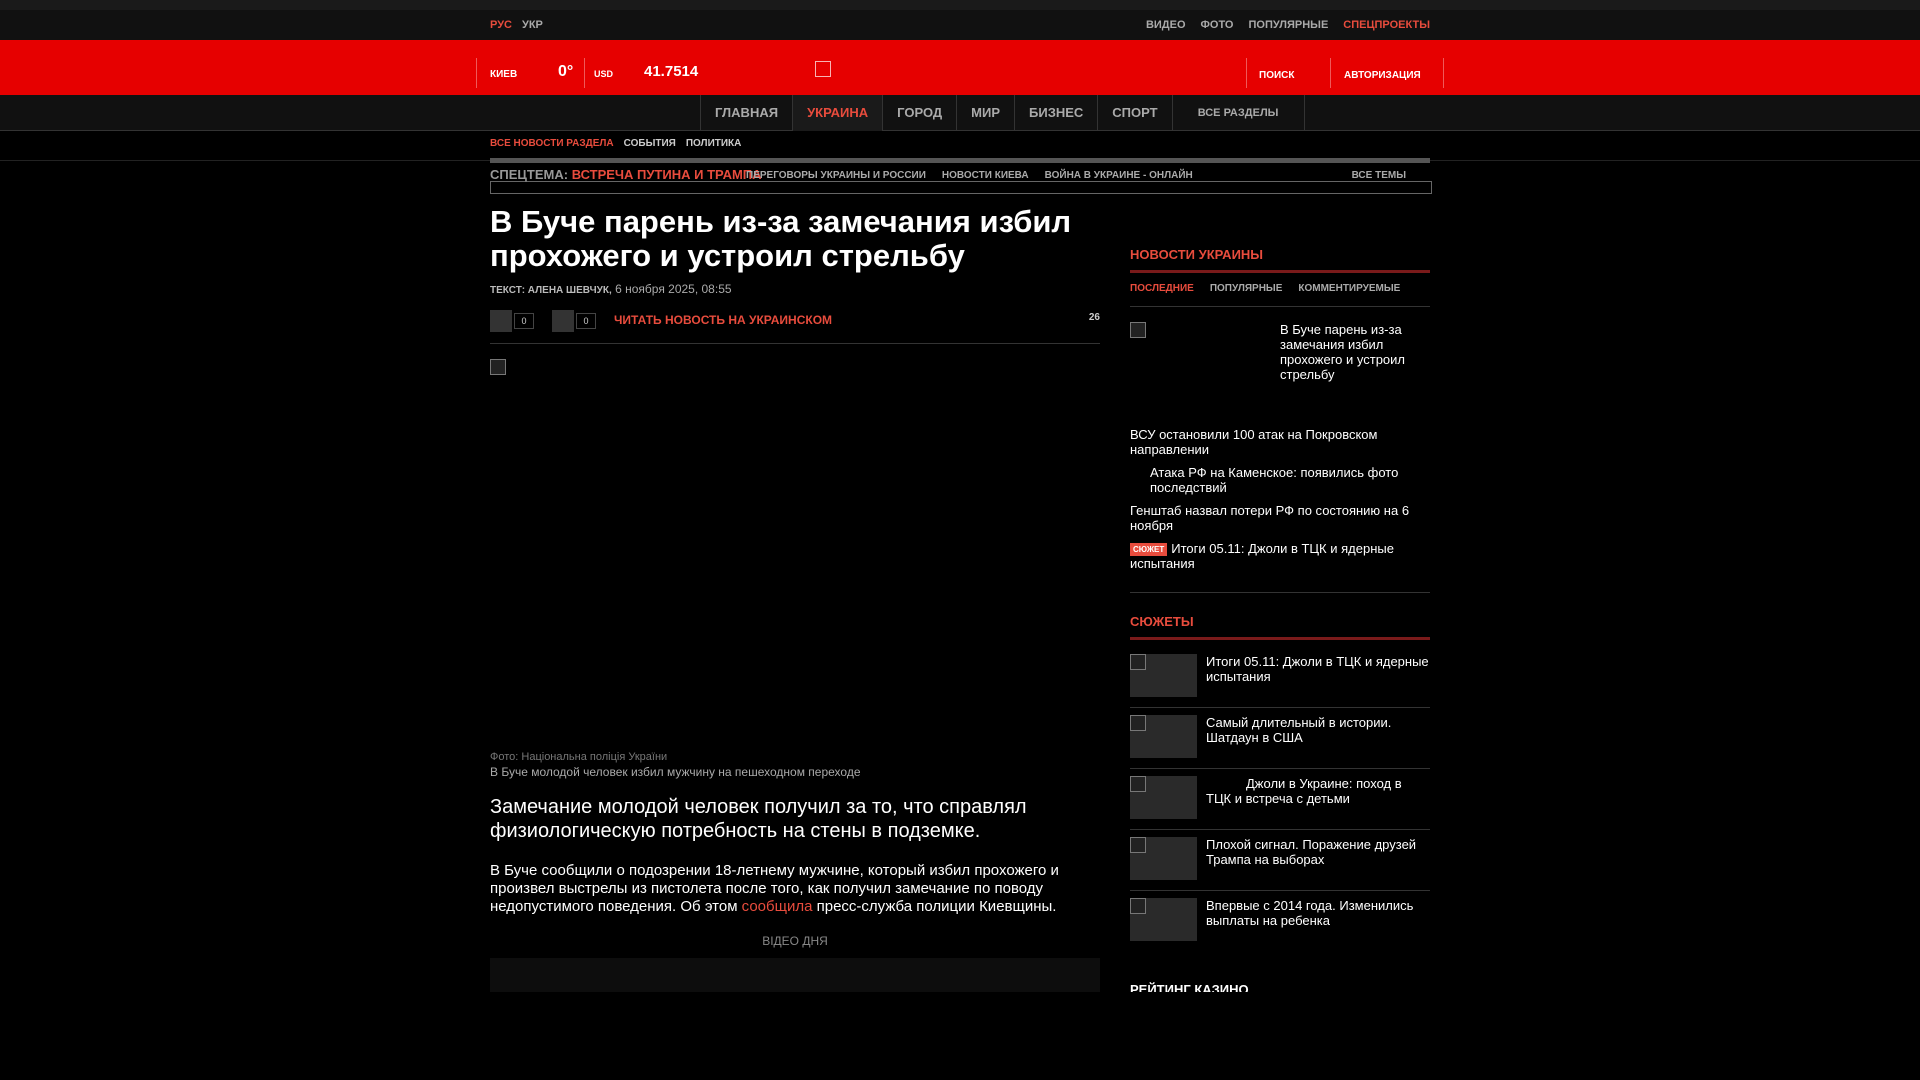 The width and height of the screenshot is (1920, 1080). Describe the element at coordinates (960, 67) in the screenshot. I see `header-bar: КИЕВ 0° USD 41.7514 ПОИСК АВТОРИЗАЦИЯ` at that location.